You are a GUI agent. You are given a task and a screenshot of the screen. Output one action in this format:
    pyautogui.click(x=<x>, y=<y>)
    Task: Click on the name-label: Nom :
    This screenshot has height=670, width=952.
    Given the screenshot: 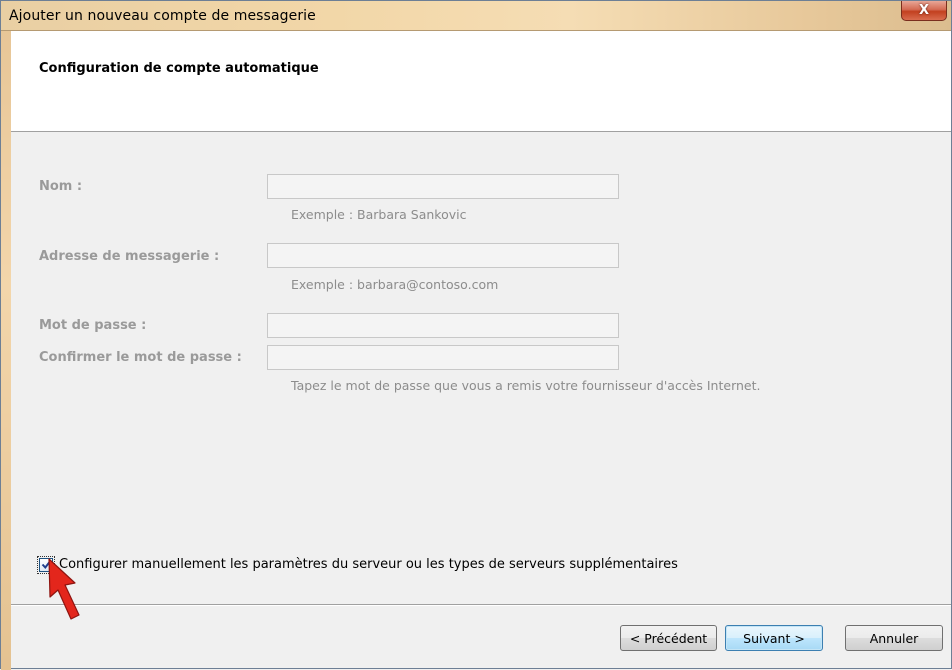 What is the action you would take?
    pyautogui.click(x=61, y=186)
    